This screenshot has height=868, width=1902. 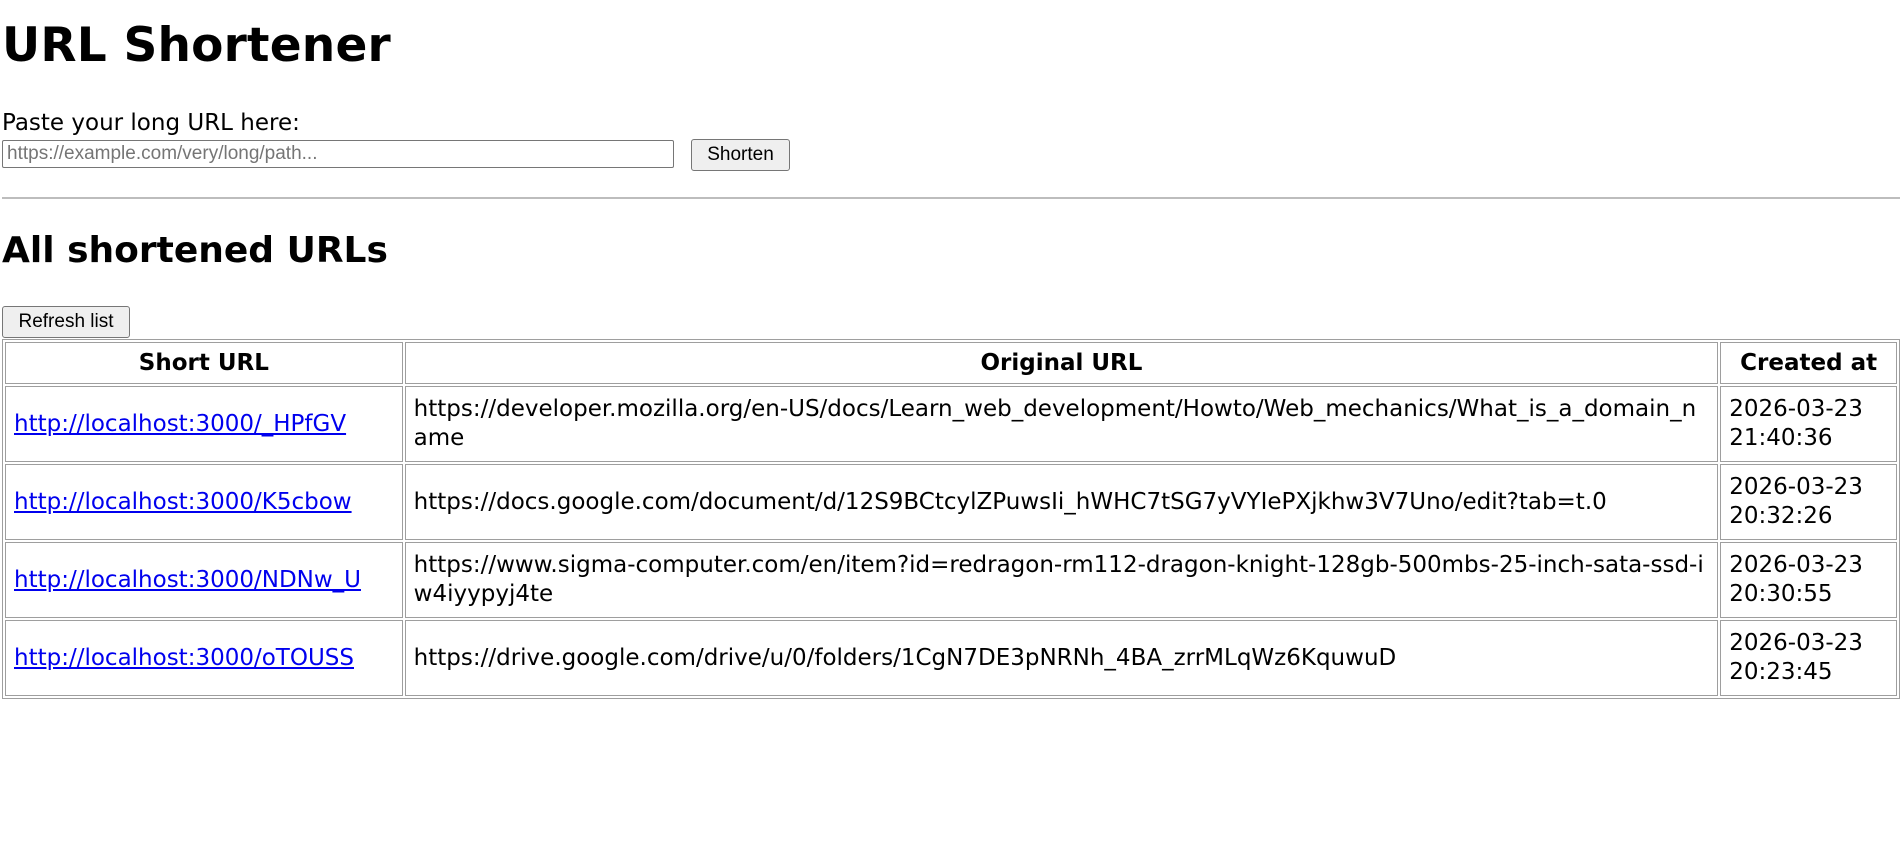 What do you see at coordinates (183, 502) in the screenshot?
I see `short-url-link: http://localhost:3000/K5cbow` at bounding box center [183, 502].